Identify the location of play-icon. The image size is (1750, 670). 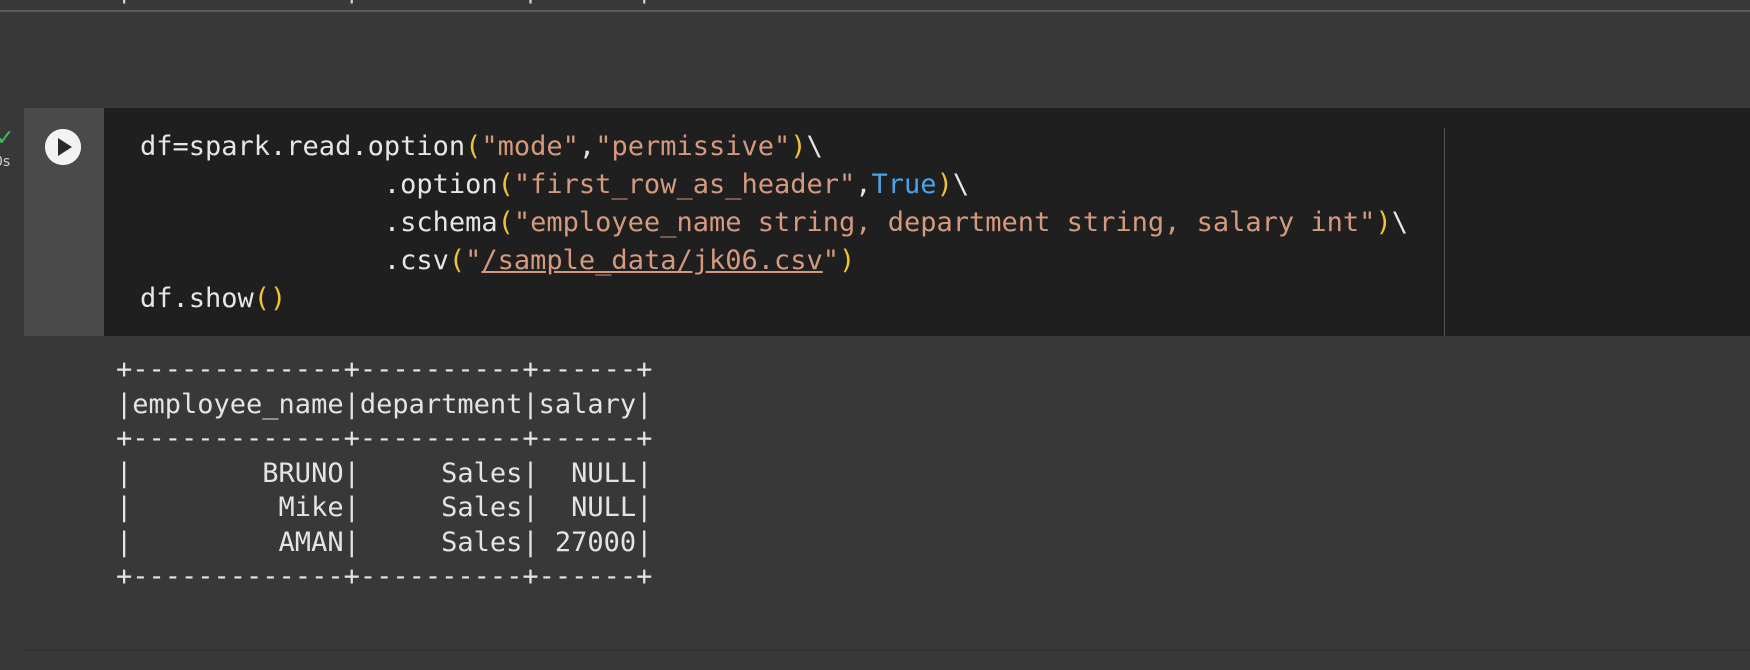
(63, 147).